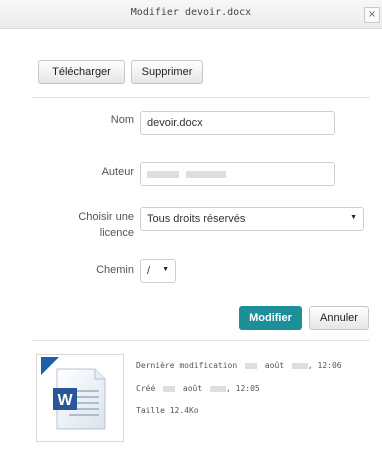  I want to click on modified-label: Dernière modification, so click(187, 365).